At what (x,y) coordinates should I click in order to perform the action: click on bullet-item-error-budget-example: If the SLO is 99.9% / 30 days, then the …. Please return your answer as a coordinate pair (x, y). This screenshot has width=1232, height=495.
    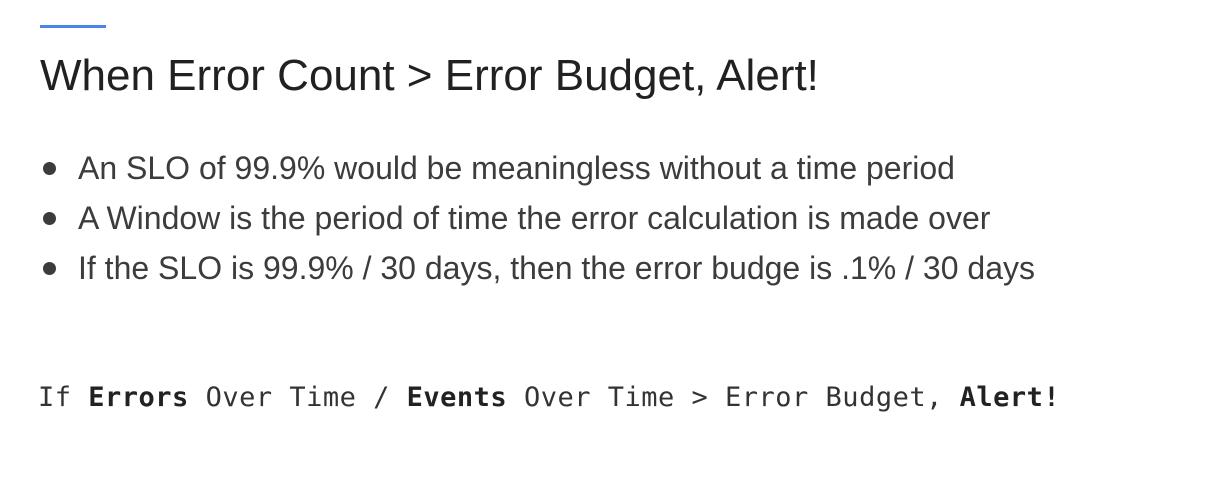
    Looking at the image, I should click on (537, 268).